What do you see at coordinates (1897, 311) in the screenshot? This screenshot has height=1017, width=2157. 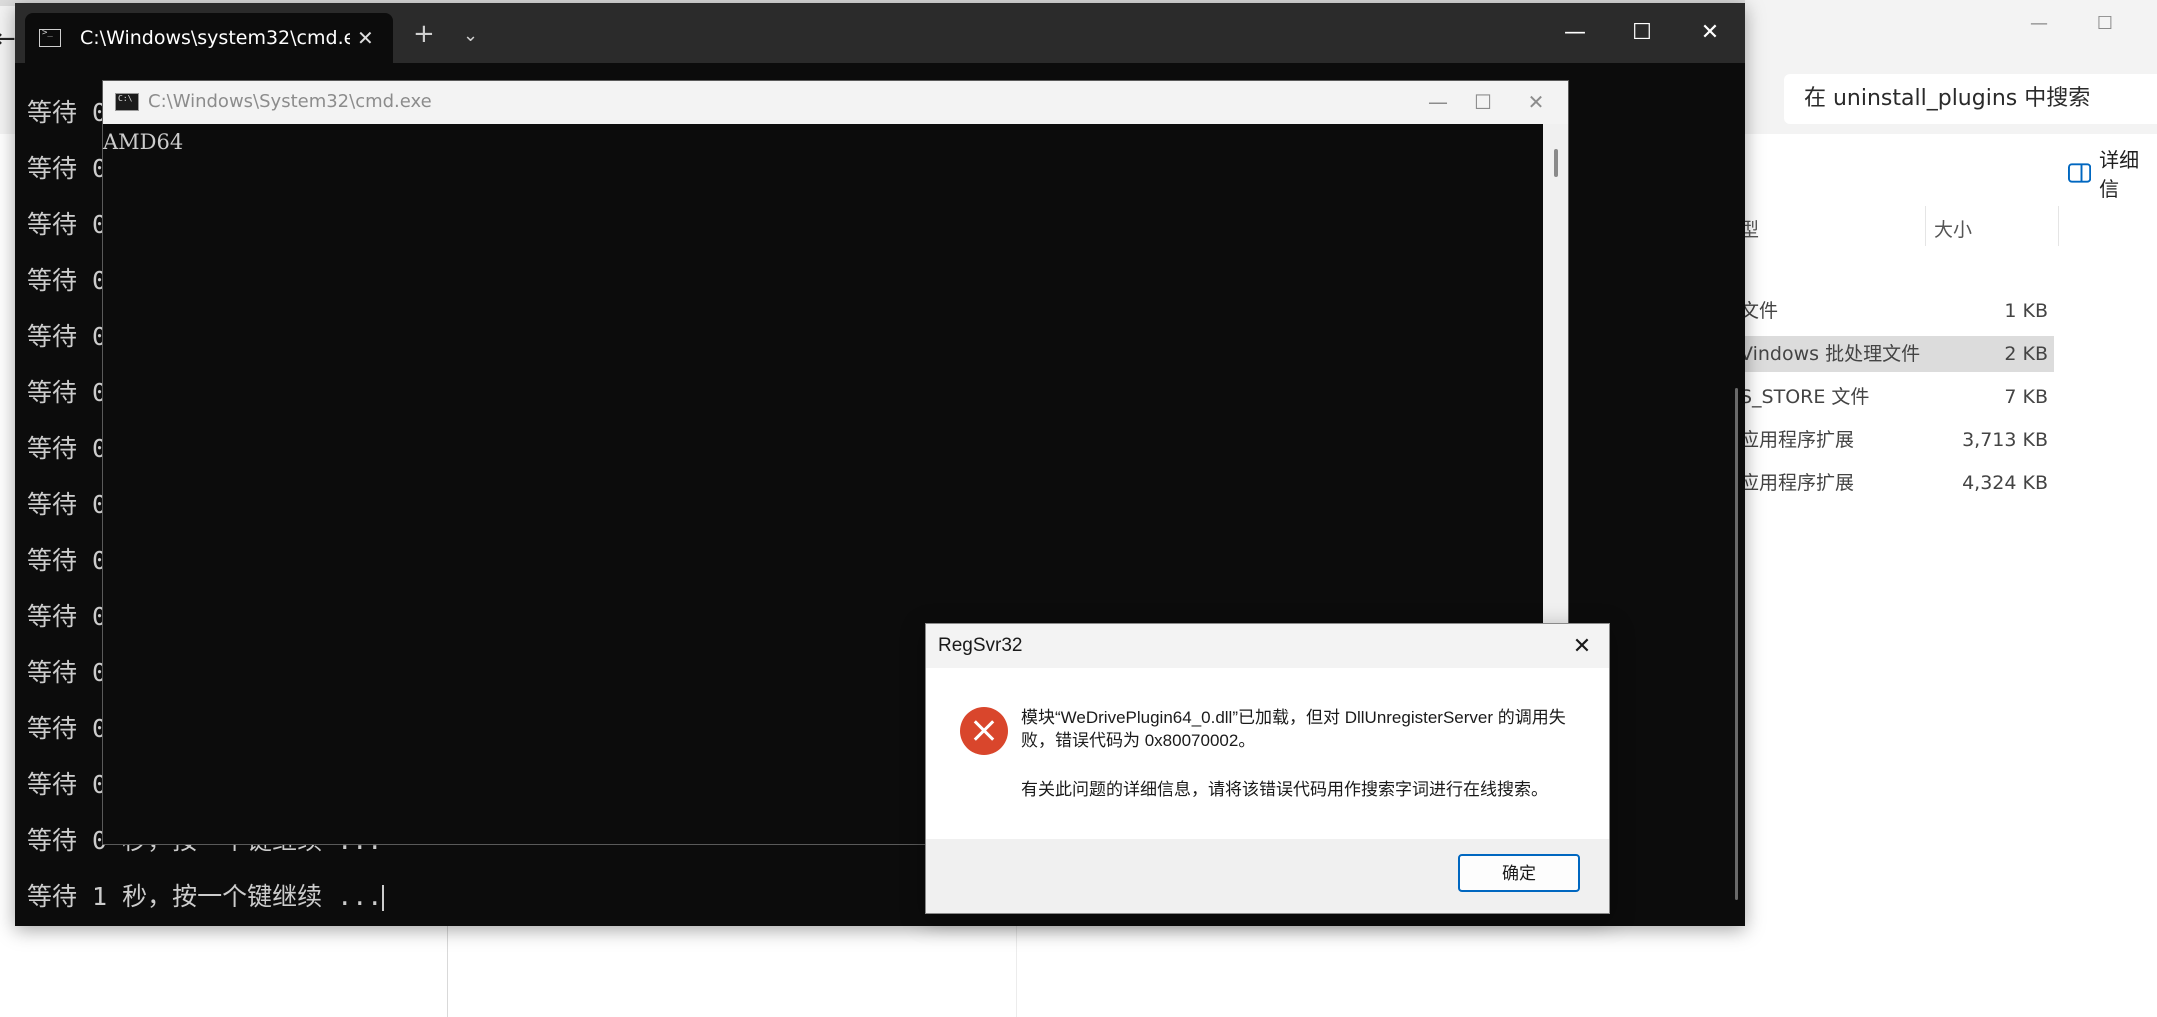 I see `file-row: 文件 1 KB` at bounding box center [1897, 311].